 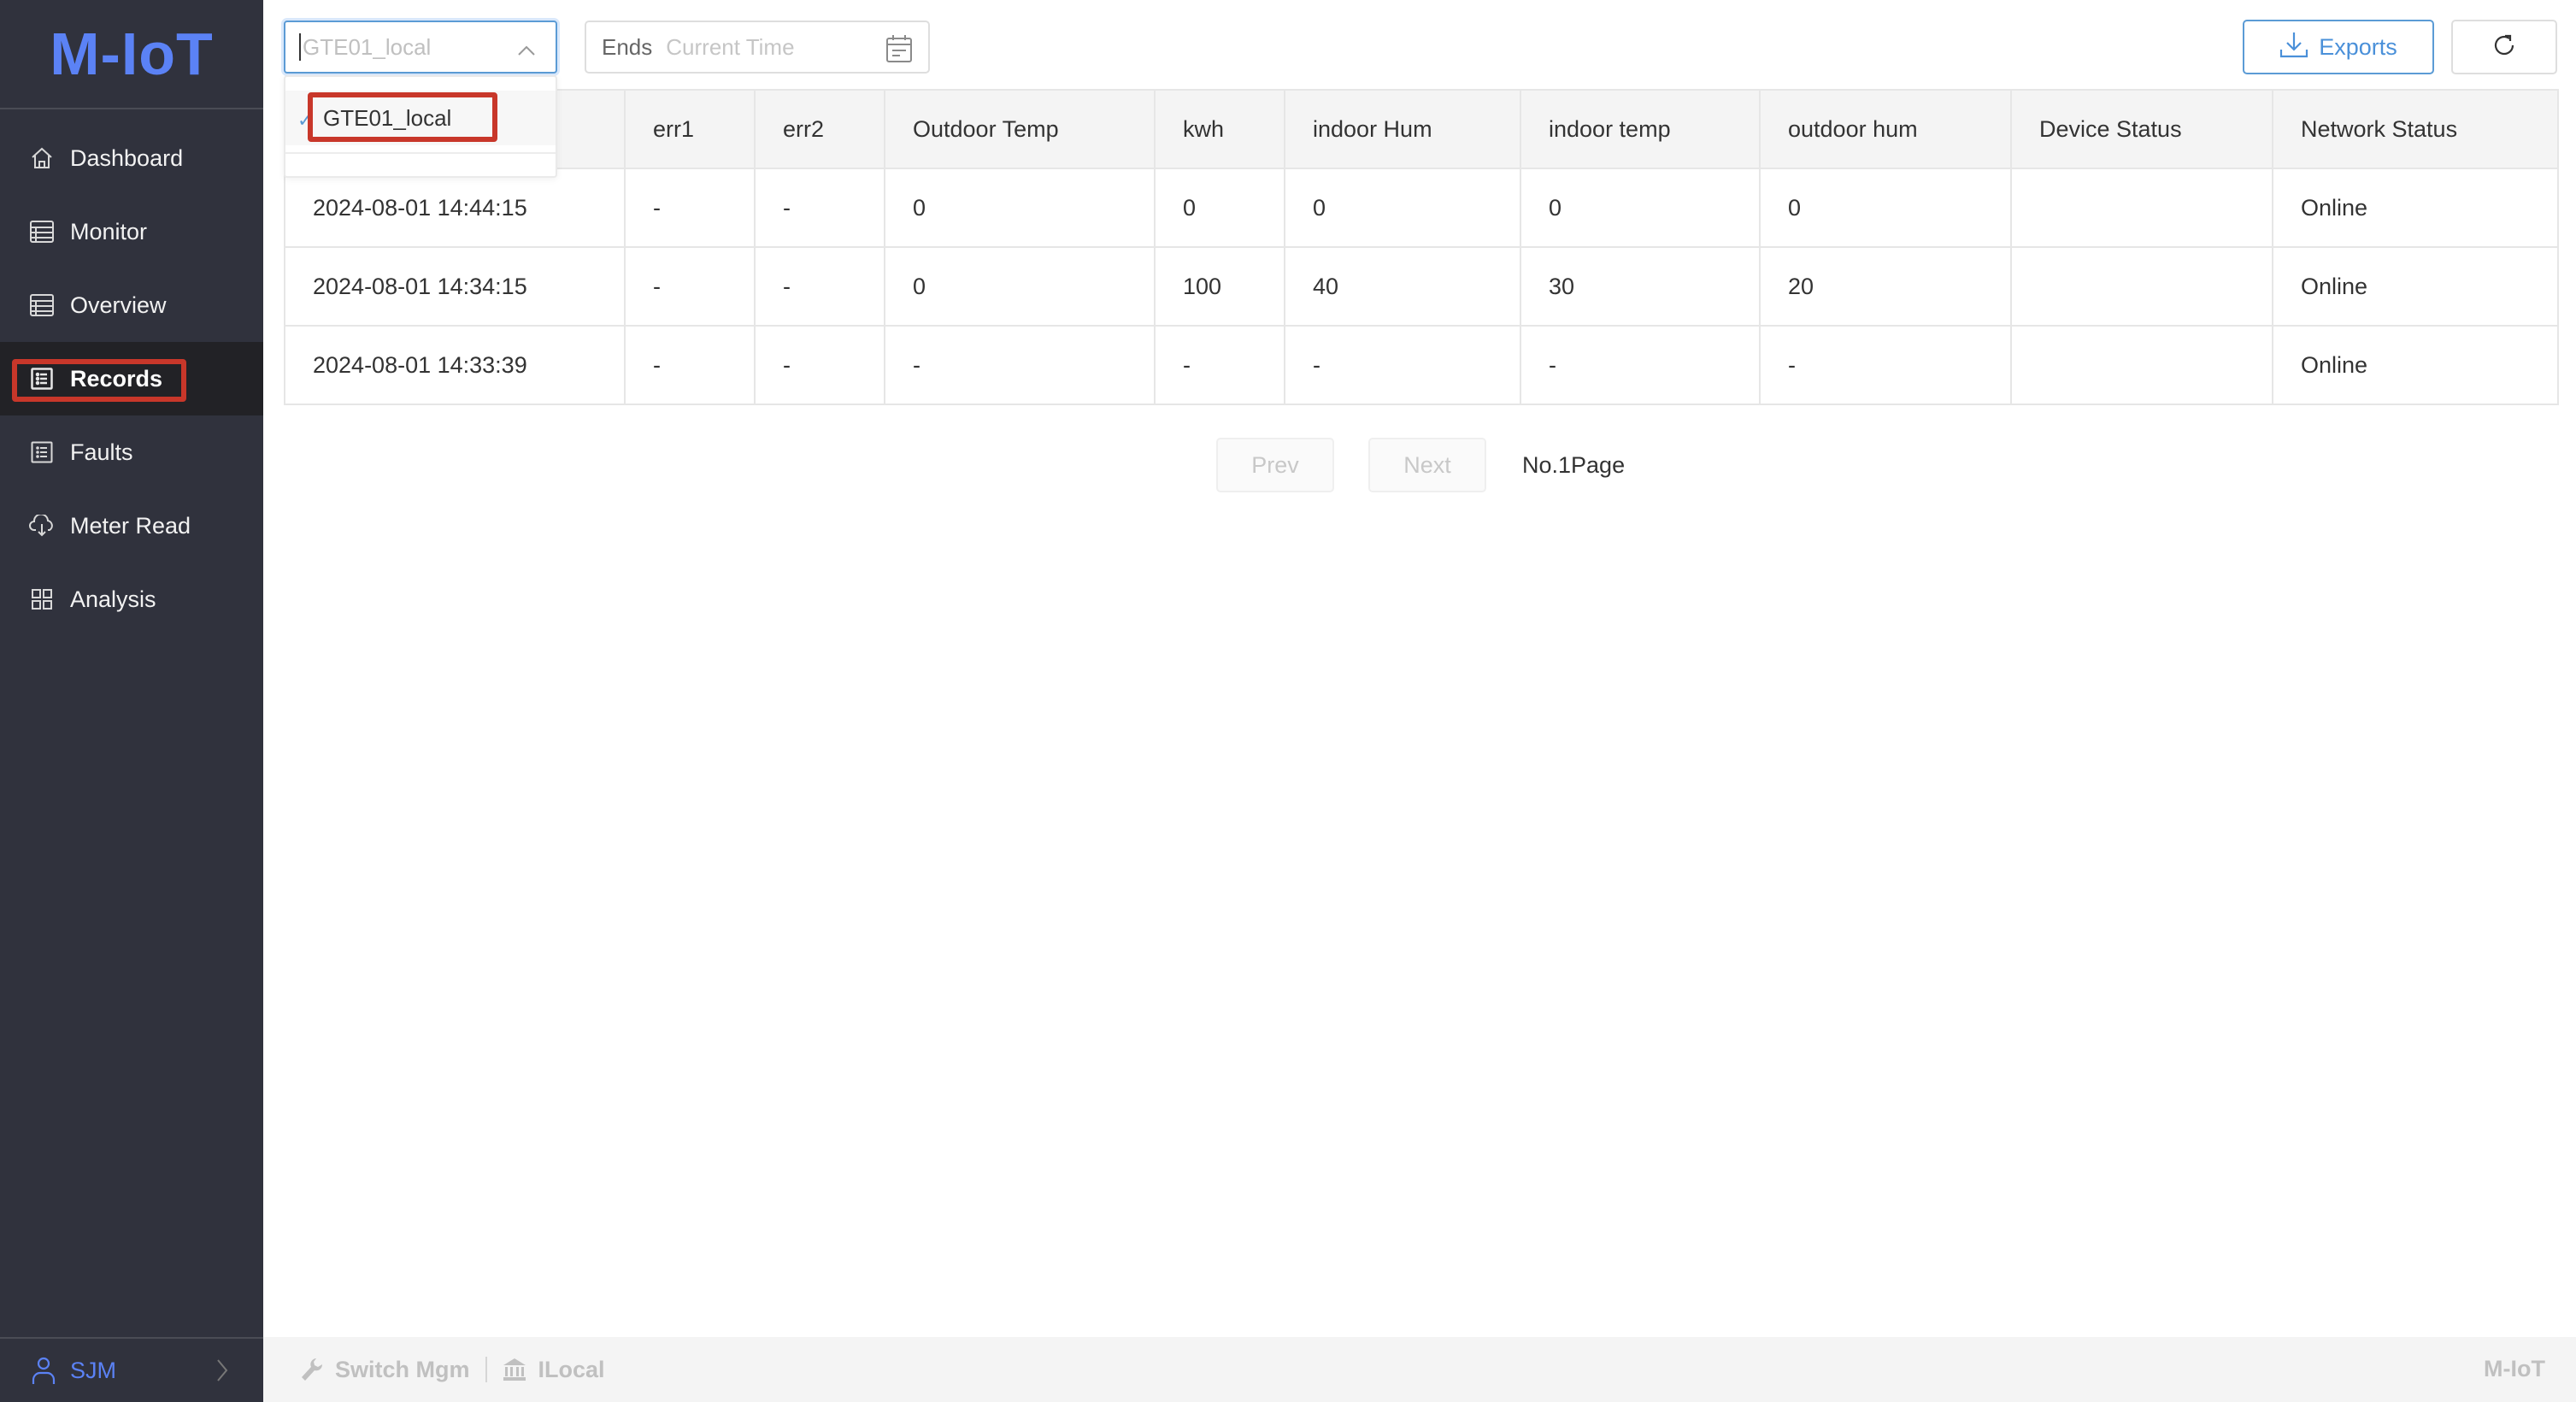 What do you see at coordinates (1885, 286) in the screenshot?
I see `cell-outdoor-hum: 20` at bounding box center [1885, 286].